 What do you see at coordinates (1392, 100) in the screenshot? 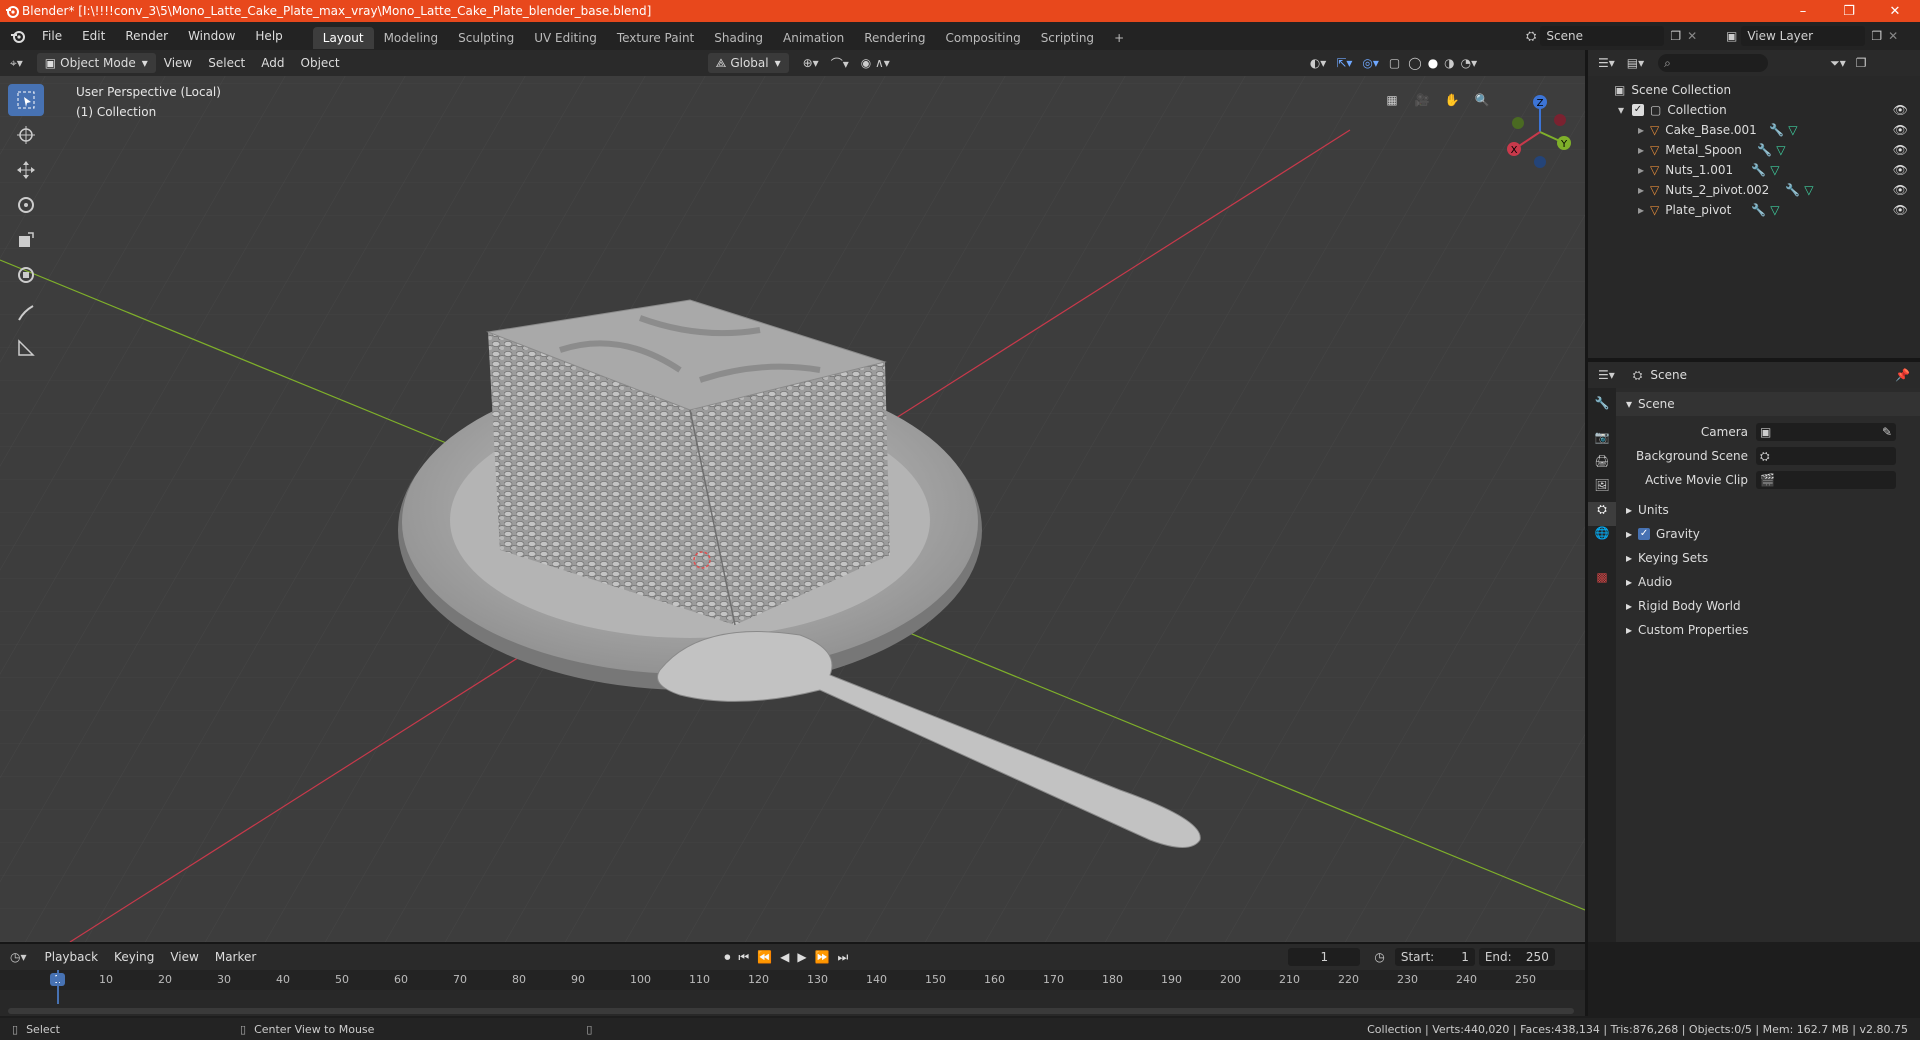
I see `toggle-camera-view-icon: ▦` at bounding box center [1392, 100].